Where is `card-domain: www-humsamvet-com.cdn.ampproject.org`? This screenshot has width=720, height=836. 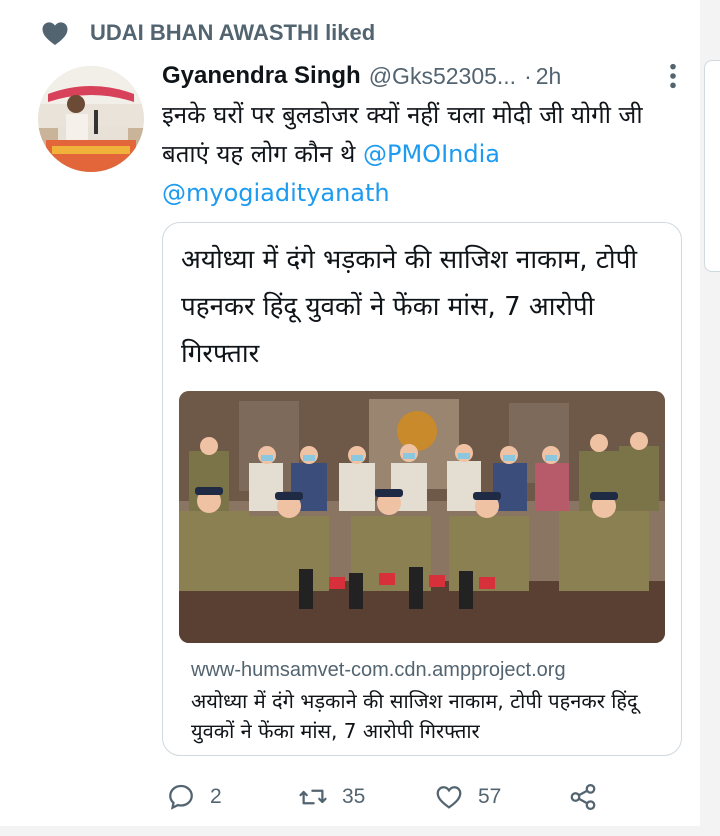
card-domain: www-humsamvet-com.cdn.ampproject.org is located at coordinates (378, 670).